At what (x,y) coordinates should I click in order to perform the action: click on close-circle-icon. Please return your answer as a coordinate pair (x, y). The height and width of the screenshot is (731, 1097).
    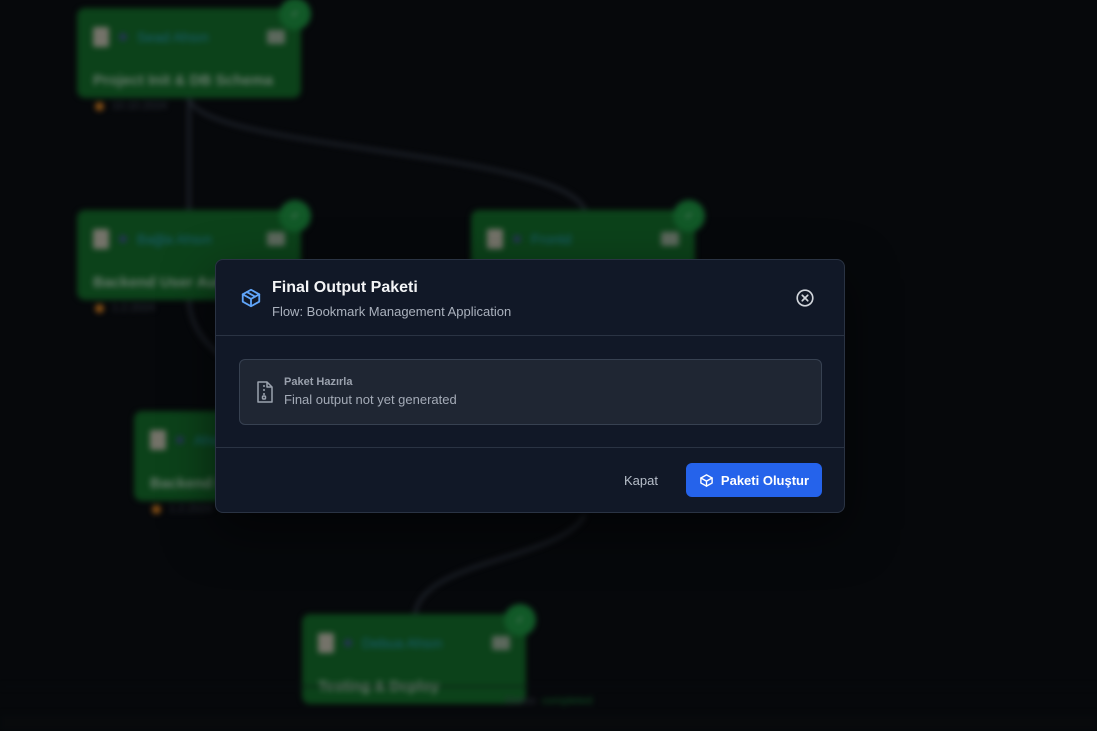
    Looking at the image, I should click on (805, 298).